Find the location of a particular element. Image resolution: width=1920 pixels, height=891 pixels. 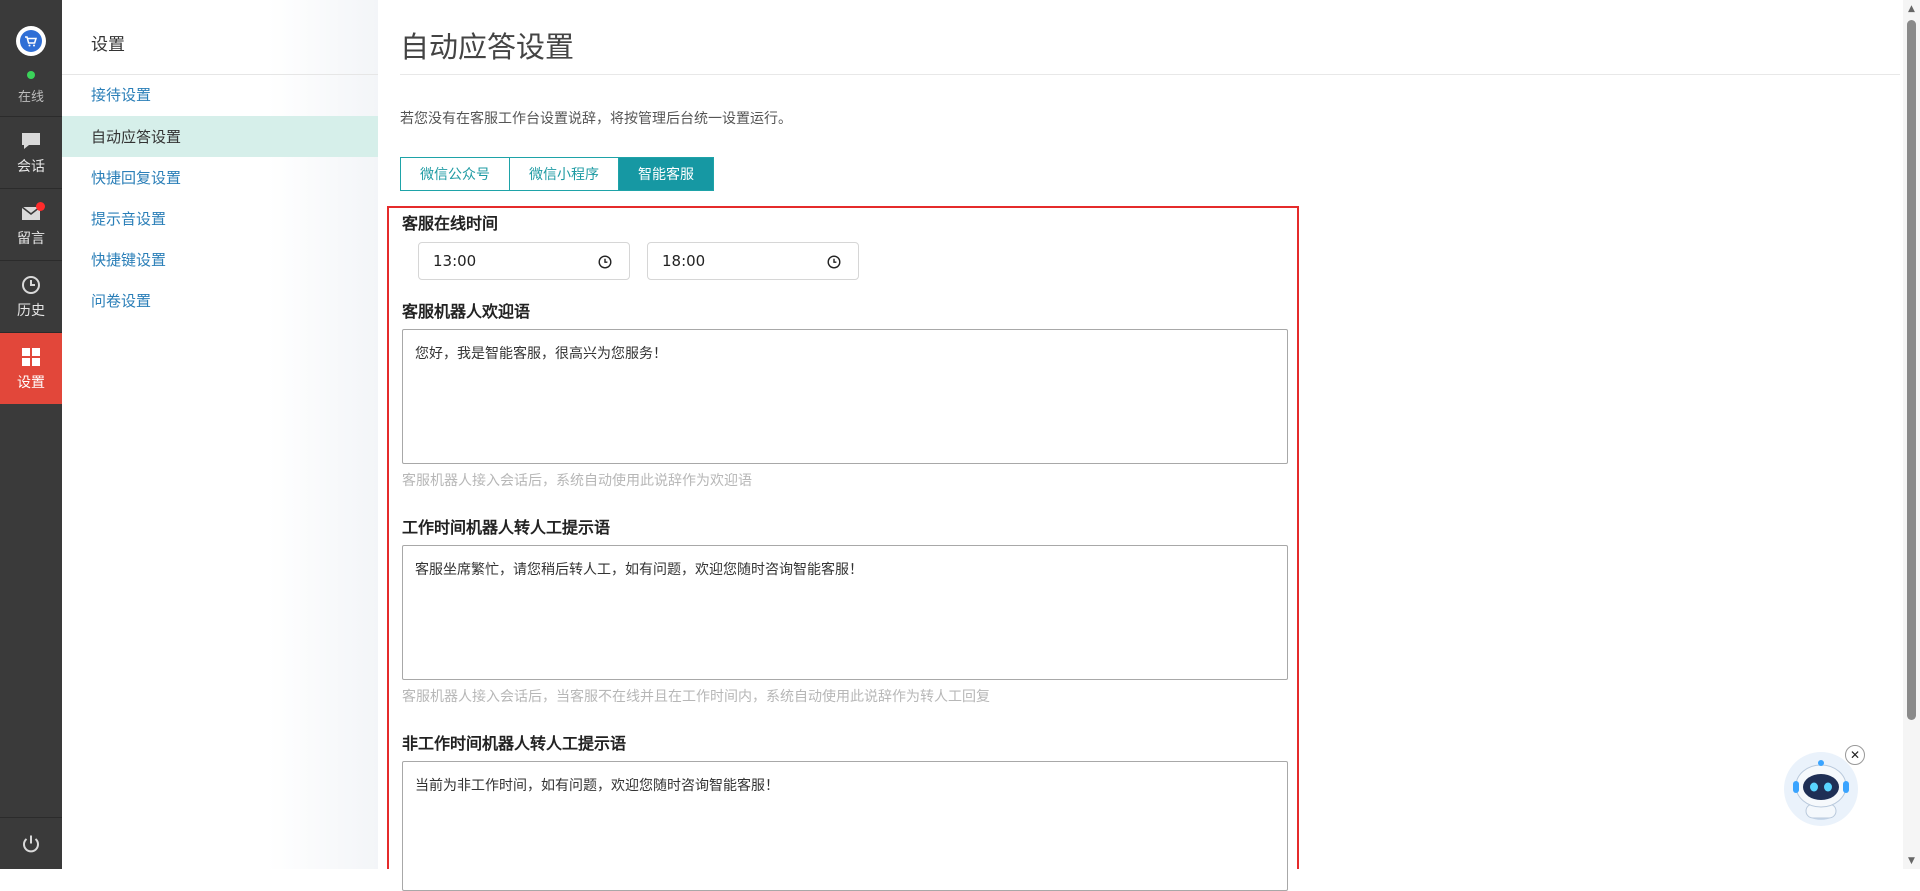

tab-wechat-official: 微信公众号 is located at coordinates (455, 174).